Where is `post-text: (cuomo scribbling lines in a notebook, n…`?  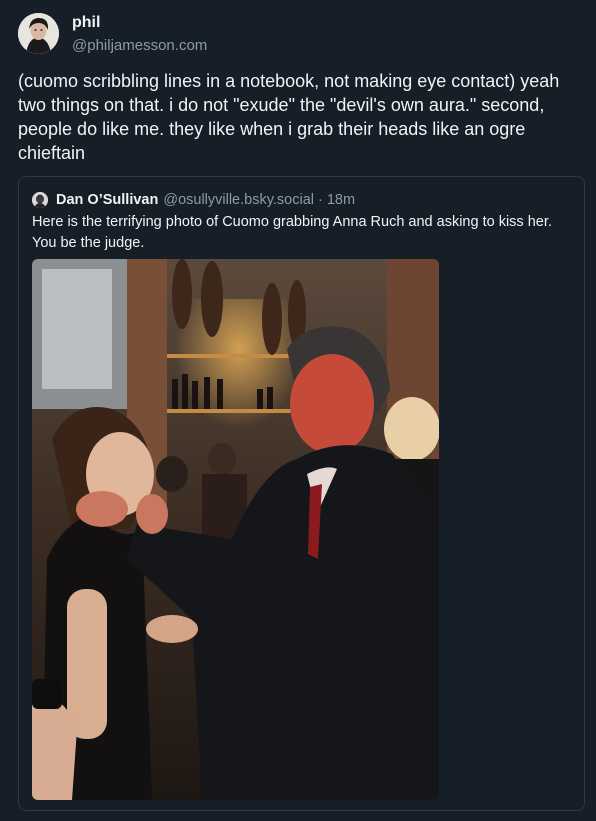
post-text: (cuomo scribbling lines in a notebook, n… is located at coordinates (289, 117).